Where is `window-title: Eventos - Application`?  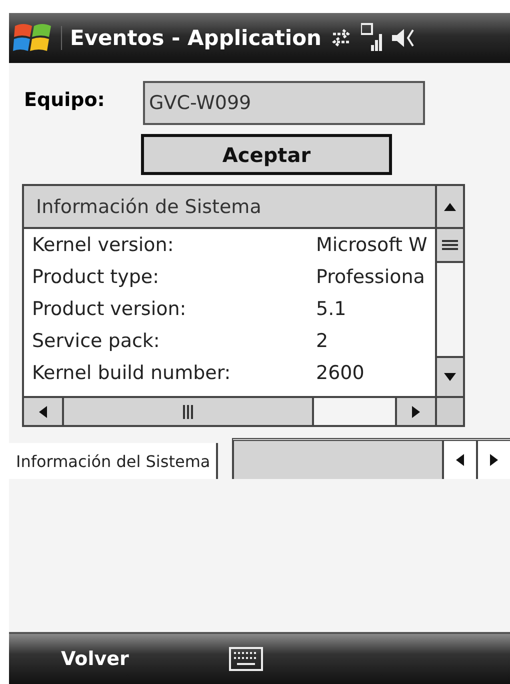 window-title: Eventos - Application is located at coordinates (191, 38).